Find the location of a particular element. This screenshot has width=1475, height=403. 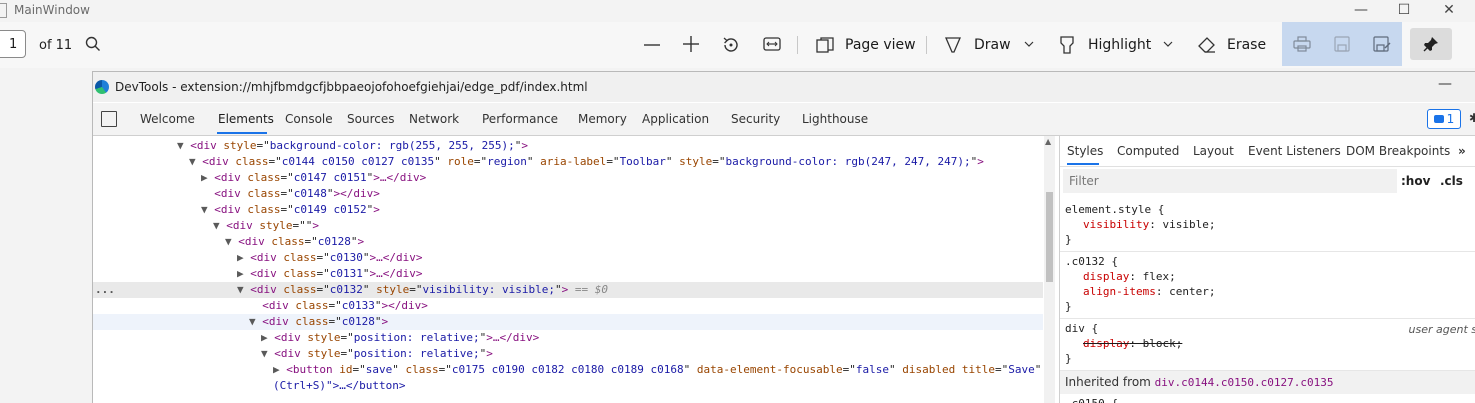

page-view-icon is located at coordinates (825, 45).